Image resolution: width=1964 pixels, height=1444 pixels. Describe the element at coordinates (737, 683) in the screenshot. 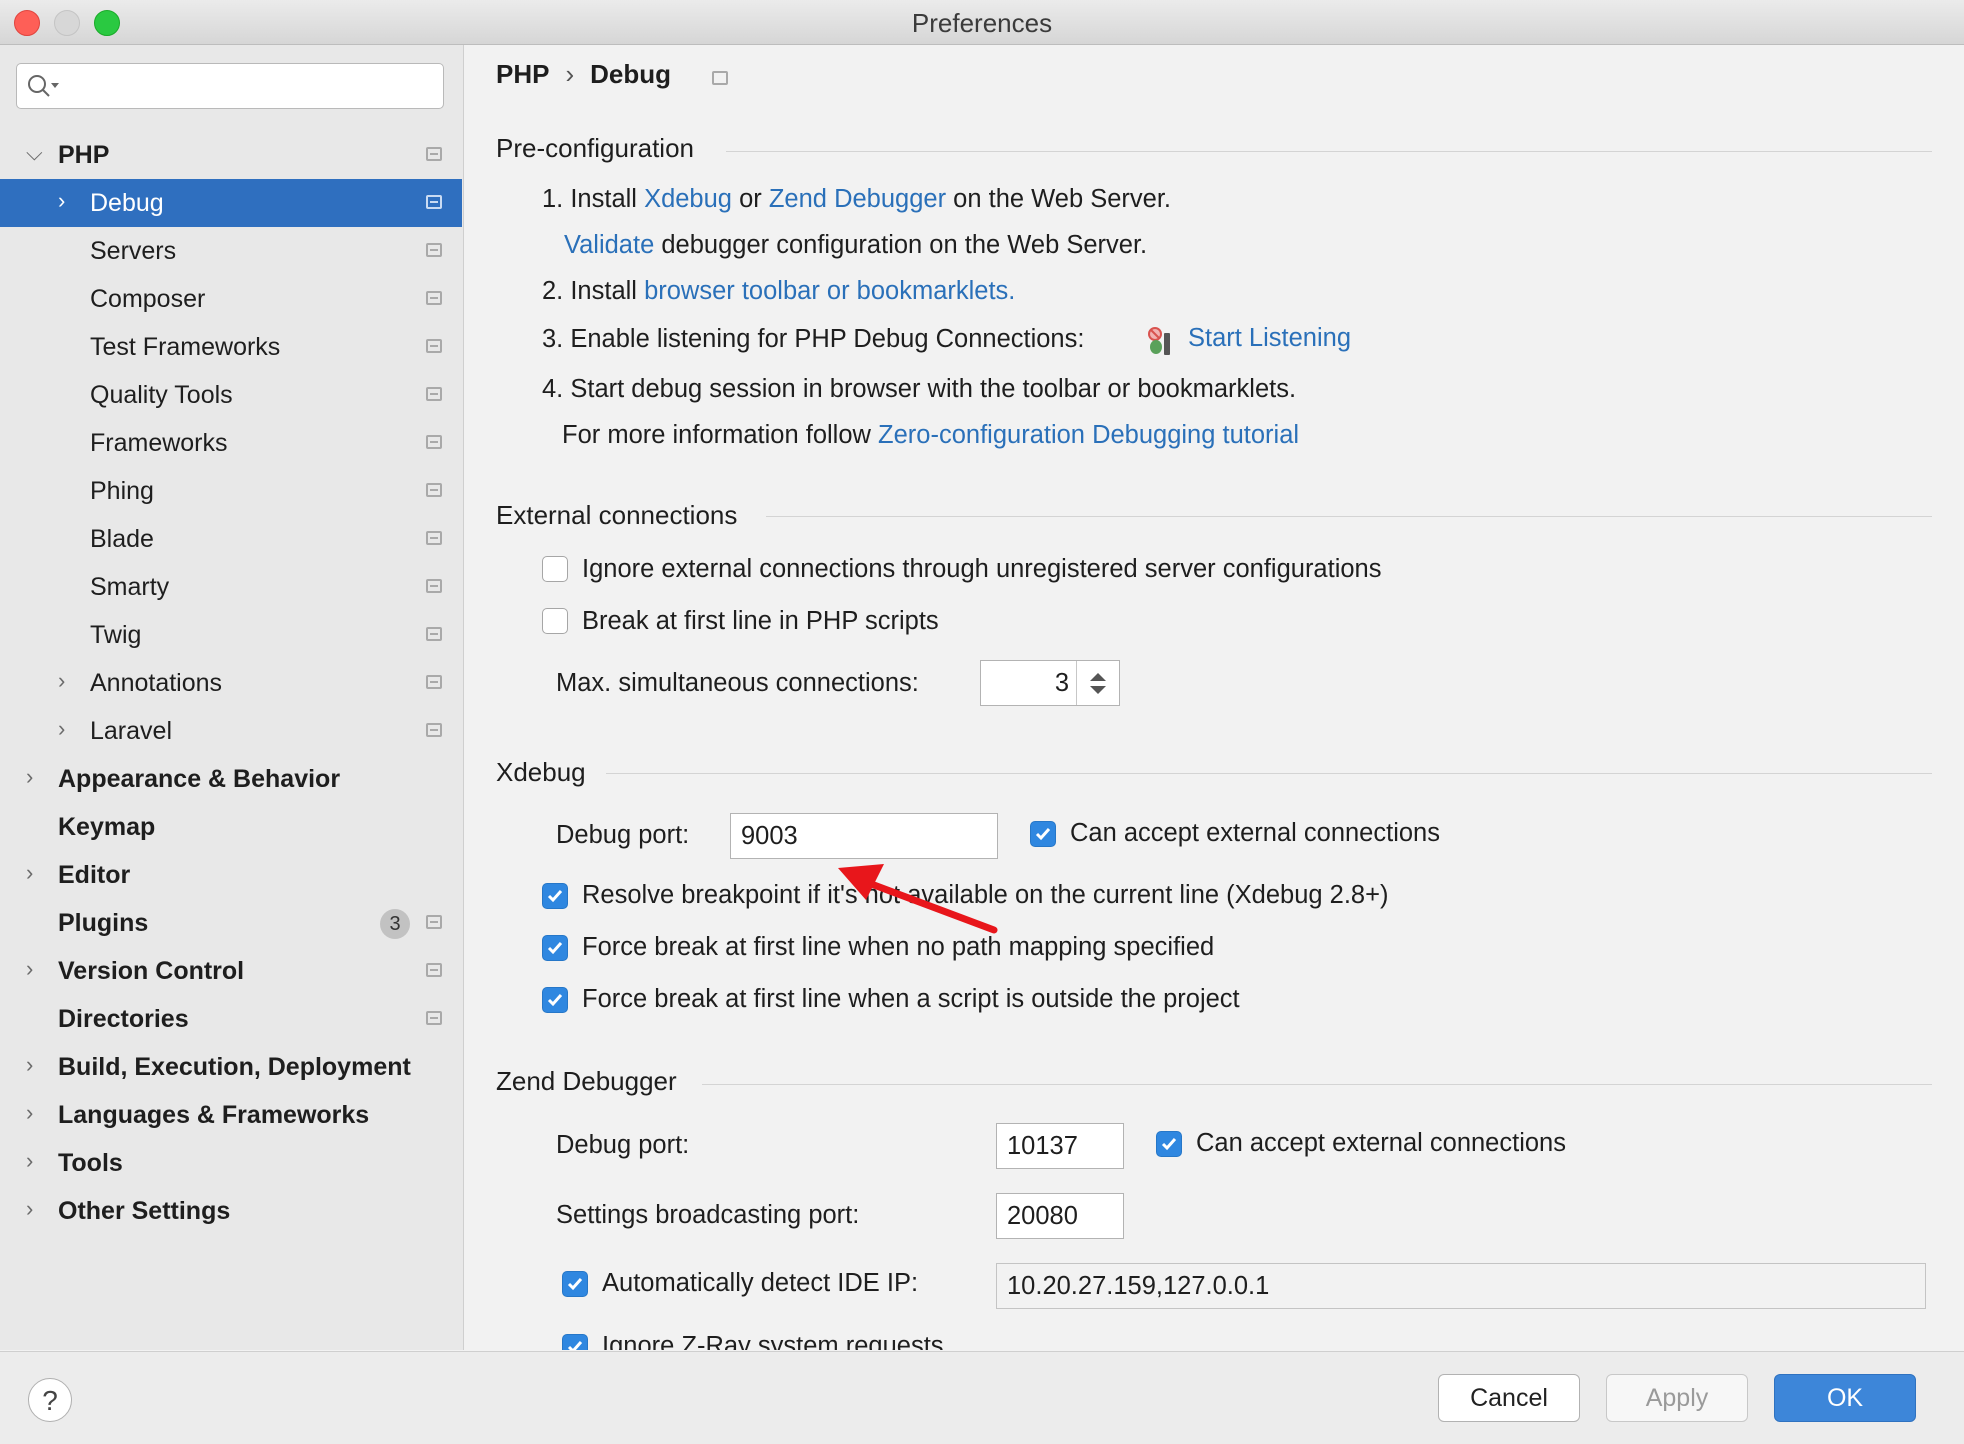

I see `max-connections-label: Max. simultaneous connections:` at that location.